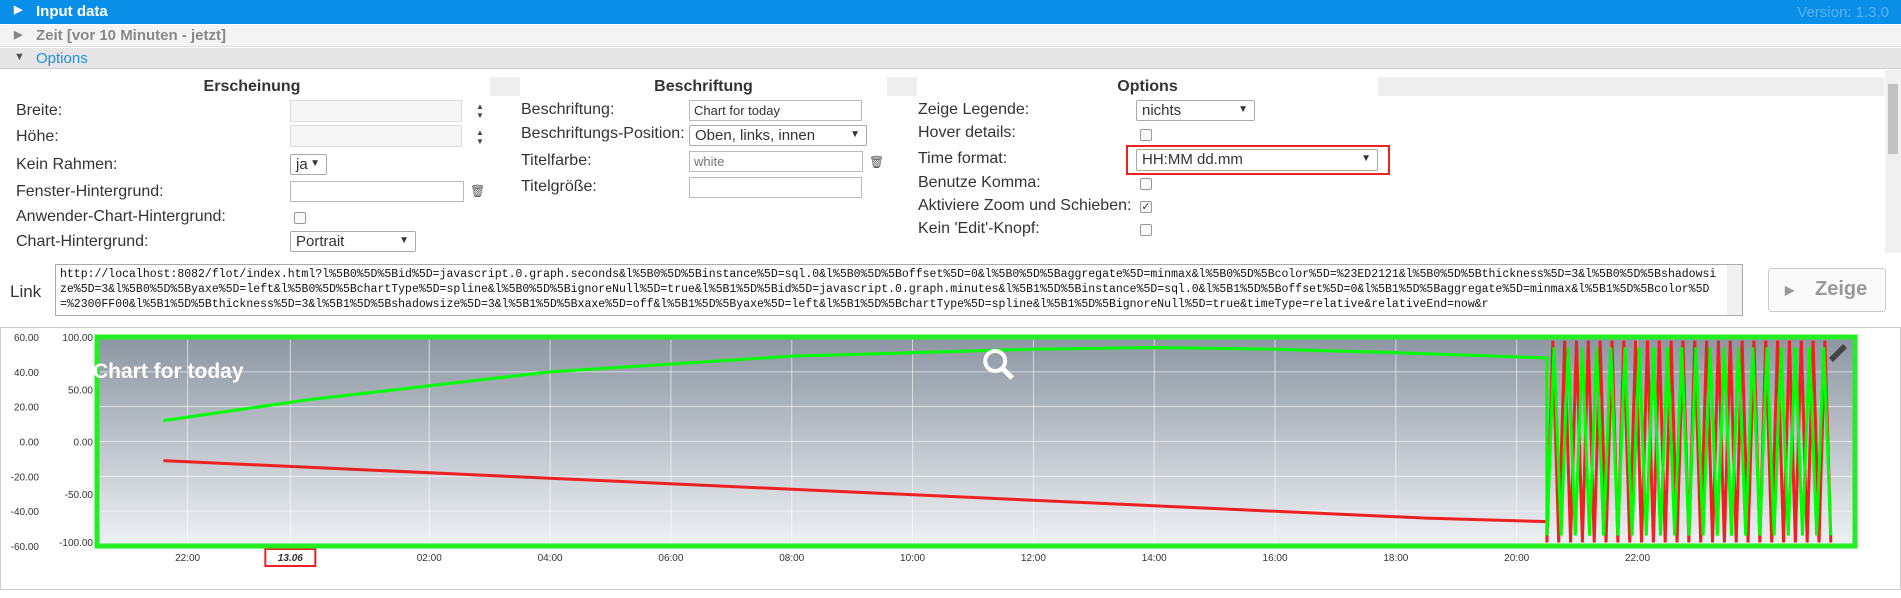  I want to click on rahmen-label: Kein Rahmen:, so click(67, 164).